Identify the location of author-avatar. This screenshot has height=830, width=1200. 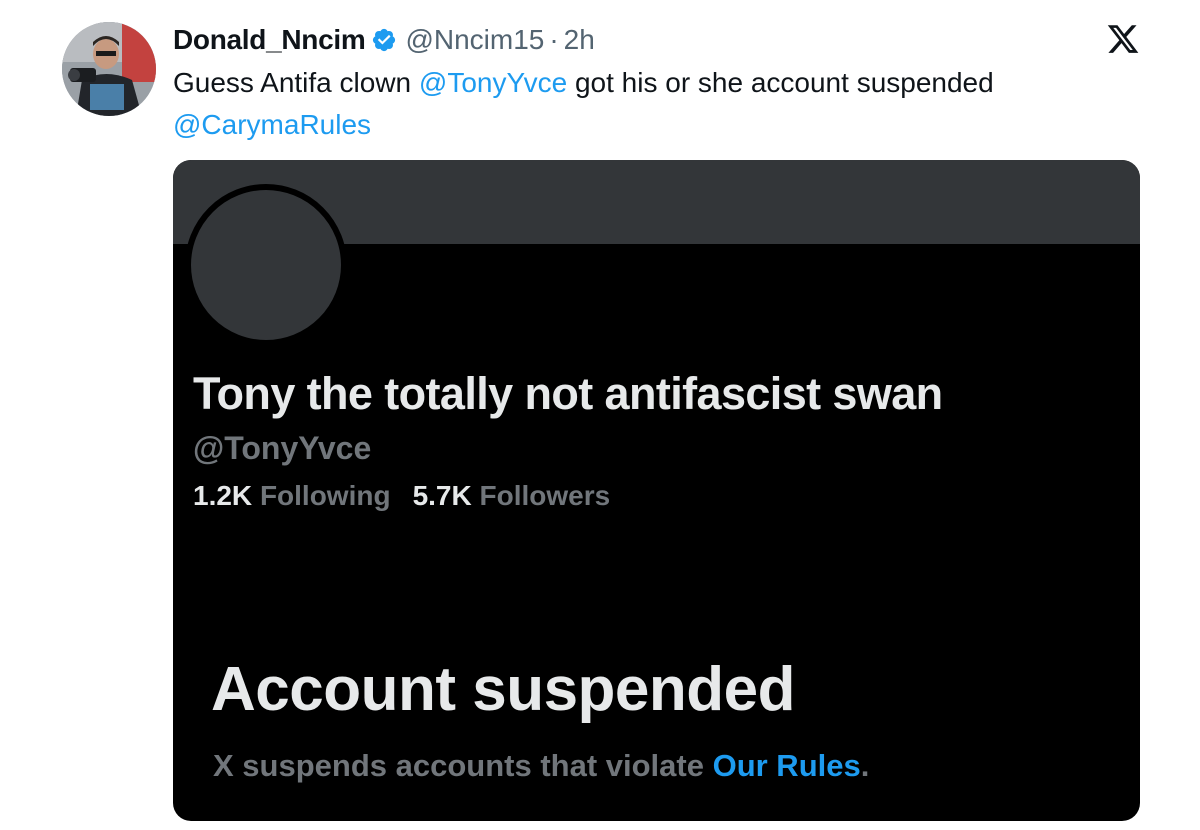
(109, 69).